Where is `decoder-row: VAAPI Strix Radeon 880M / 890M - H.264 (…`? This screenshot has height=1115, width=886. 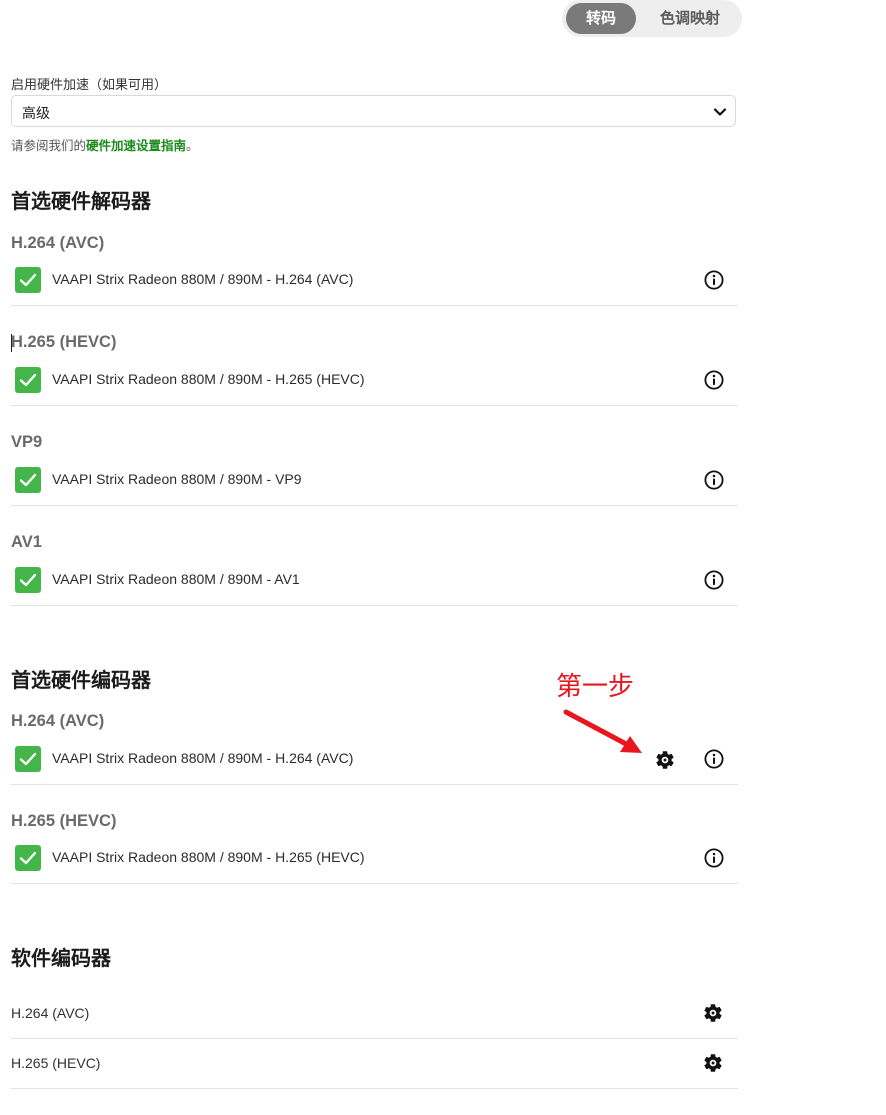
decoder-row: VAAPI Strix Radeon 880M / 890M - H.264 (… is located at coordinates (374, 283).